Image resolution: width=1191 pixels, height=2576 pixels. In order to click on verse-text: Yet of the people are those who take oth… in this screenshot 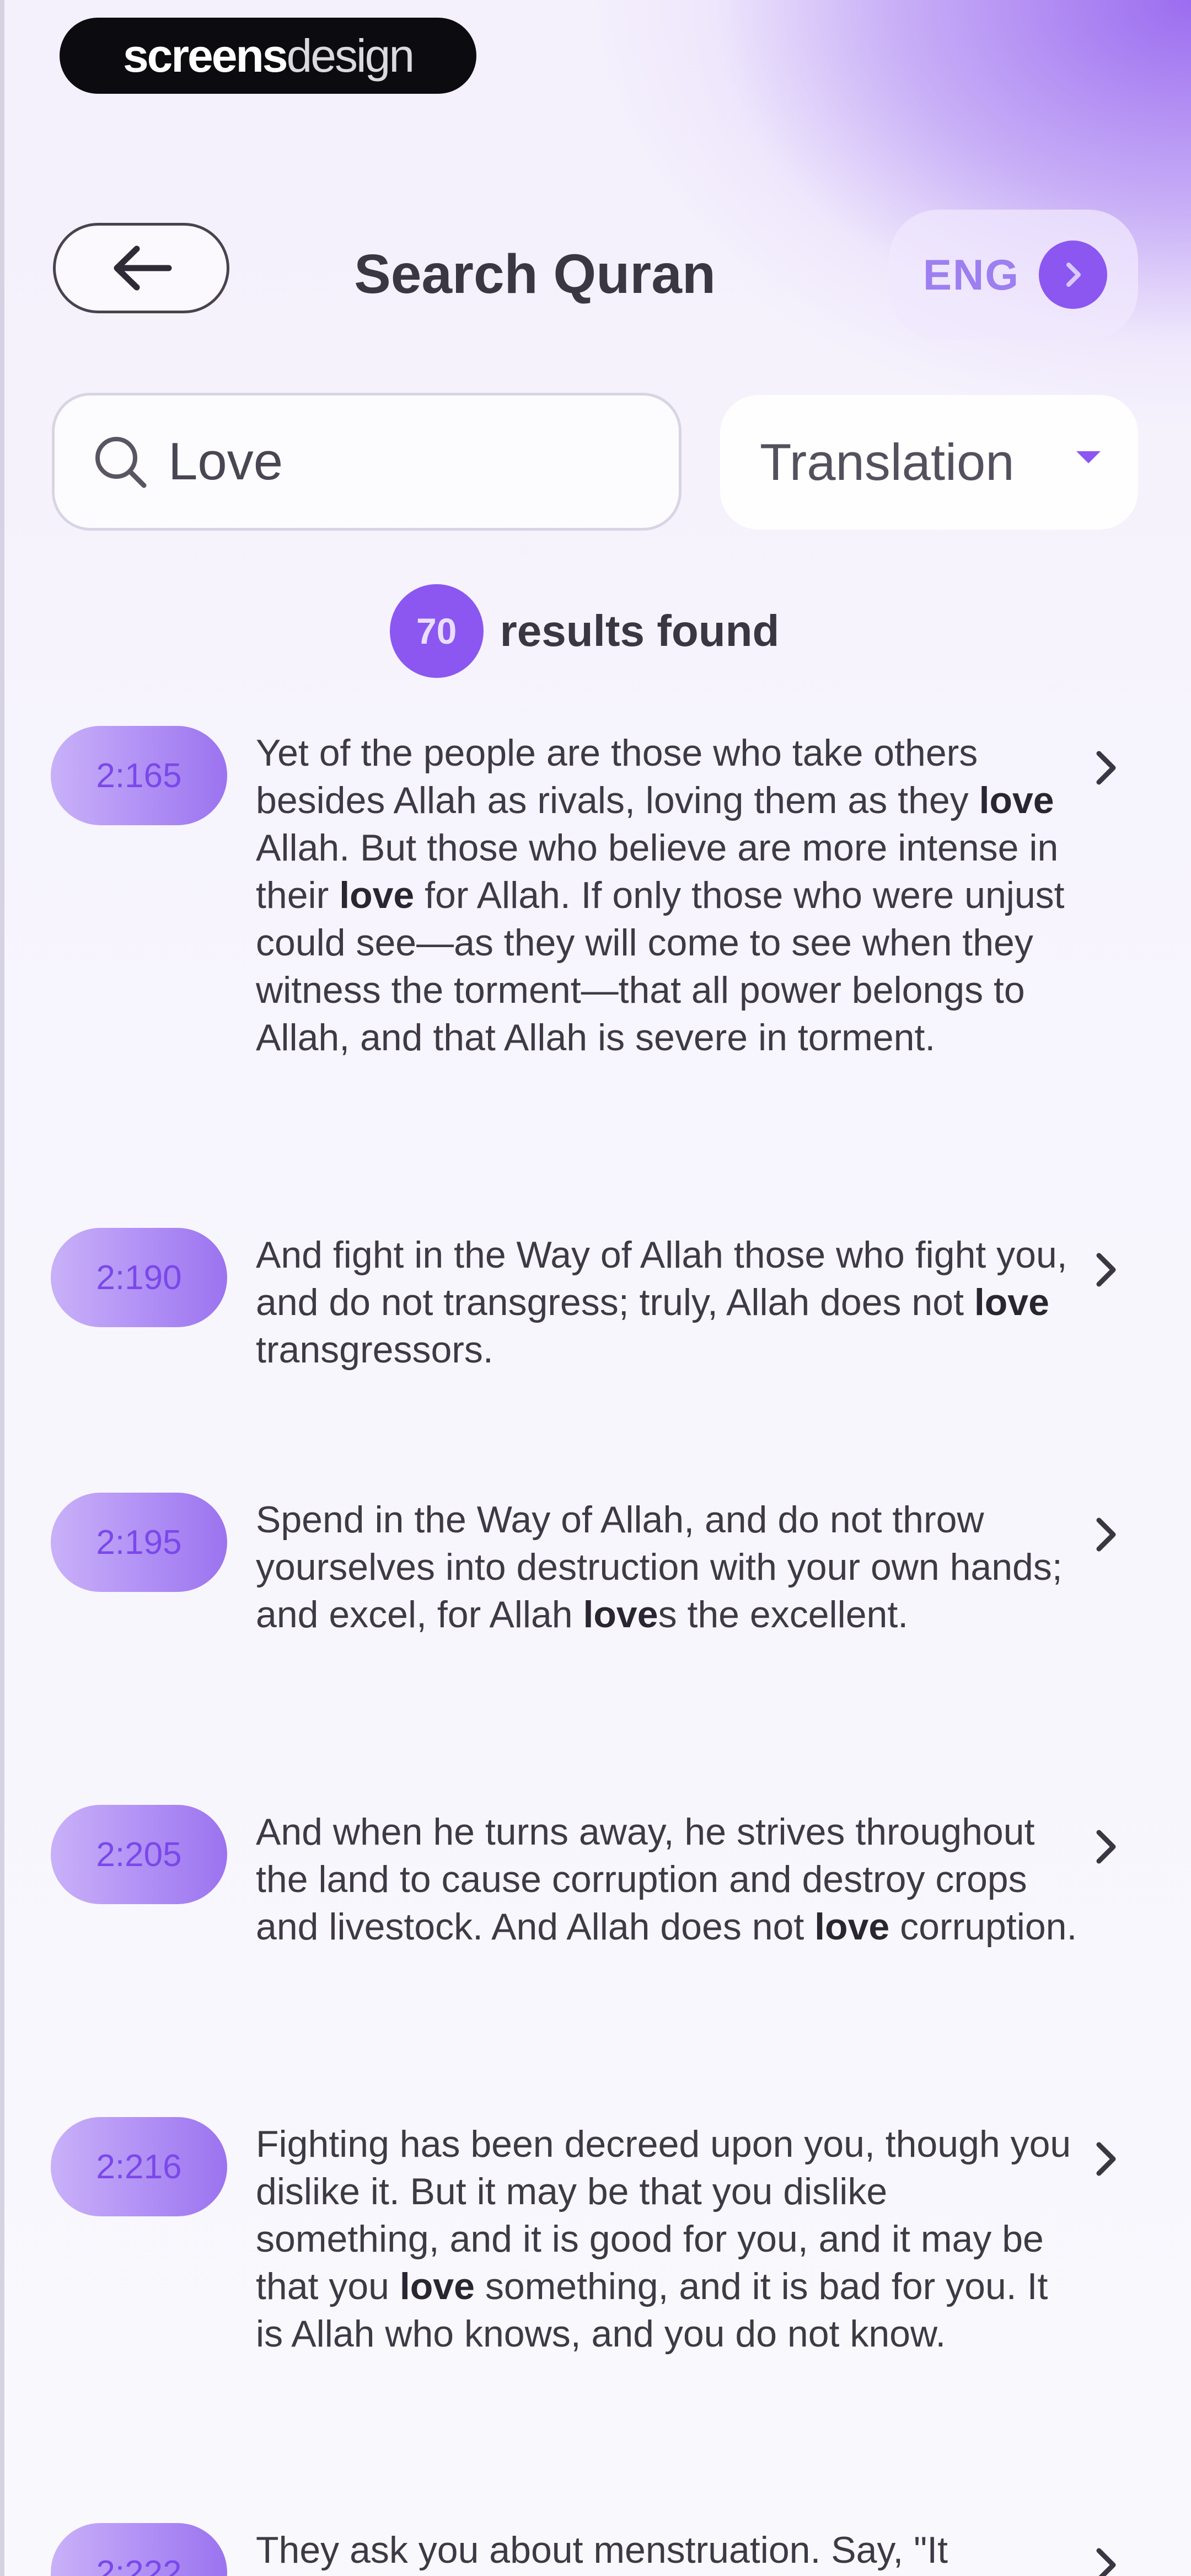, I will do `click(666, 895)`.